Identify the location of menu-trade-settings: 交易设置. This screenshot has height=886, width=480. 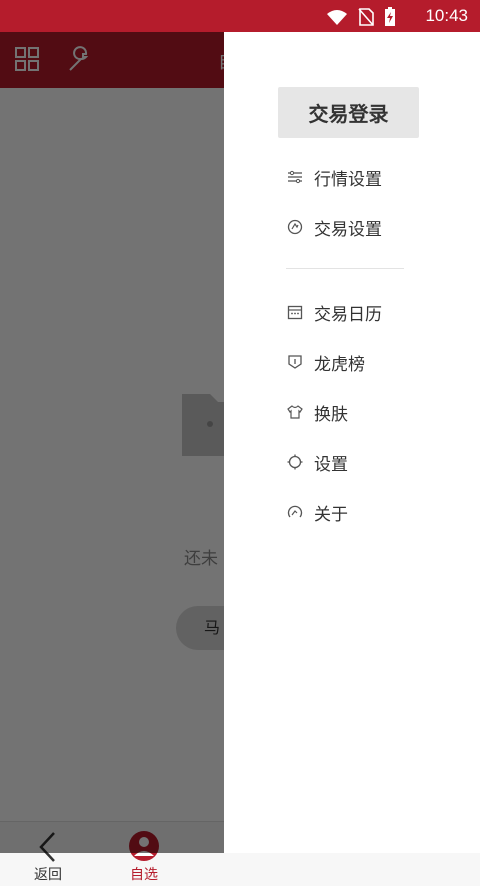
(334, 227).